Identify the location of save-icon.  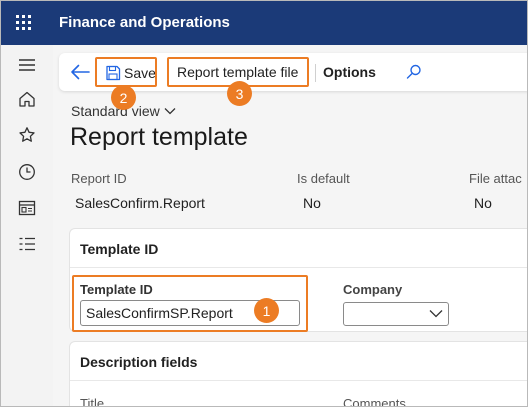
(113, 73).